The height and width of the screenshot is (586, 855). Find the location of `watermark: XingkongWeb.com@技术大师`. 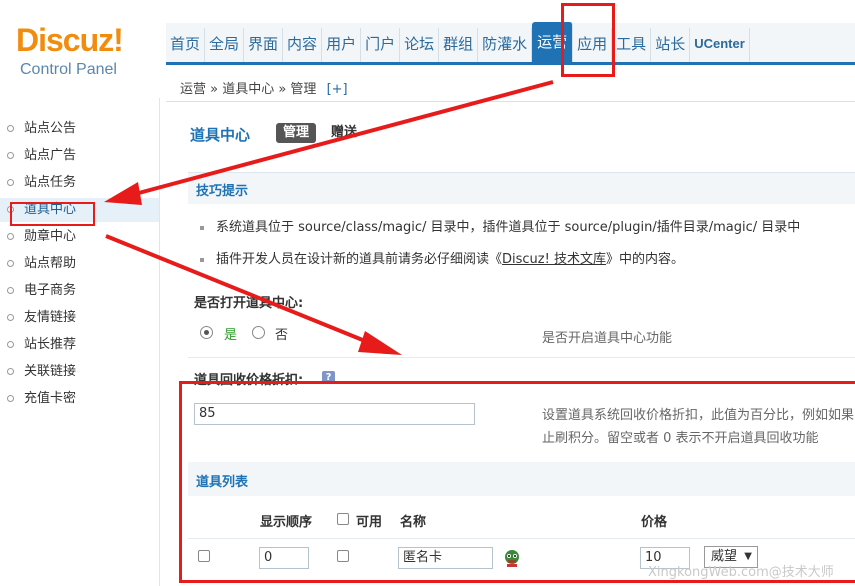

watermark: XingkongWeb.com@技术大师 is located at coordinates (741, 572).